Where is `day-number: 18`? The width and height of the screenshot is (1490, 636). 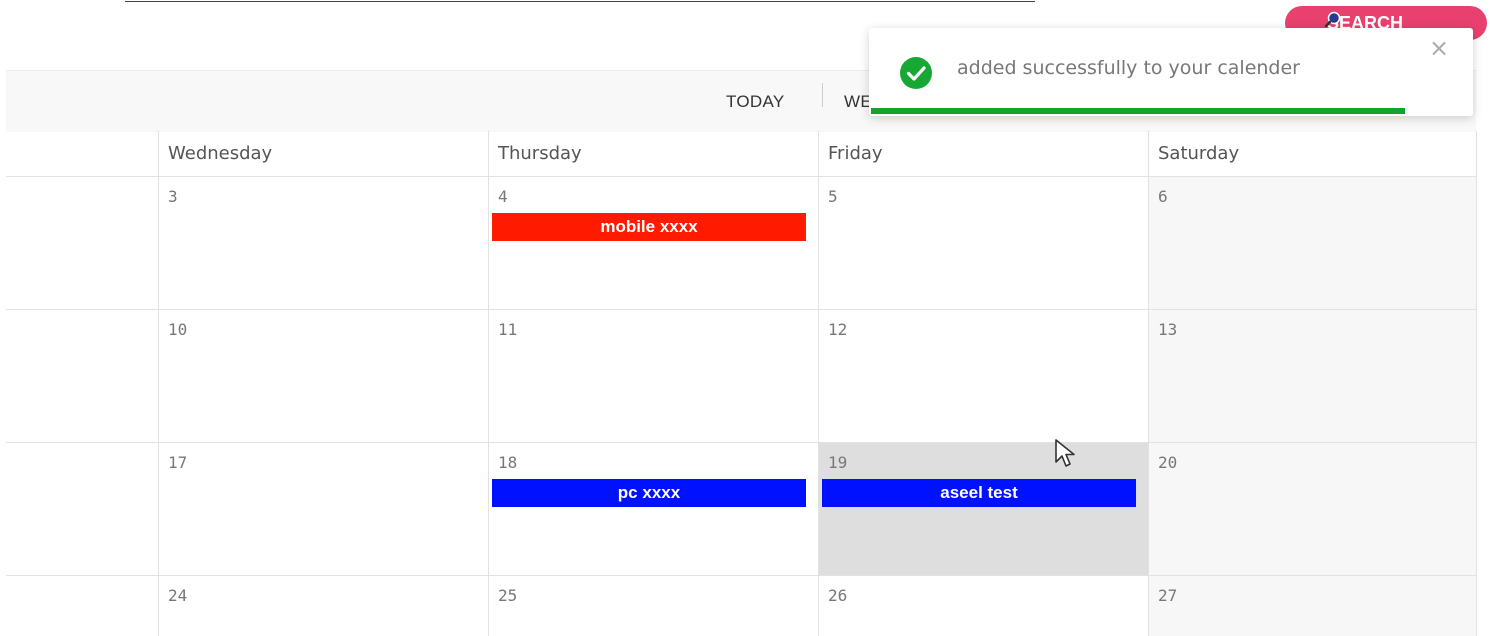 day-number: 18 is located at coordinates (508, 462).